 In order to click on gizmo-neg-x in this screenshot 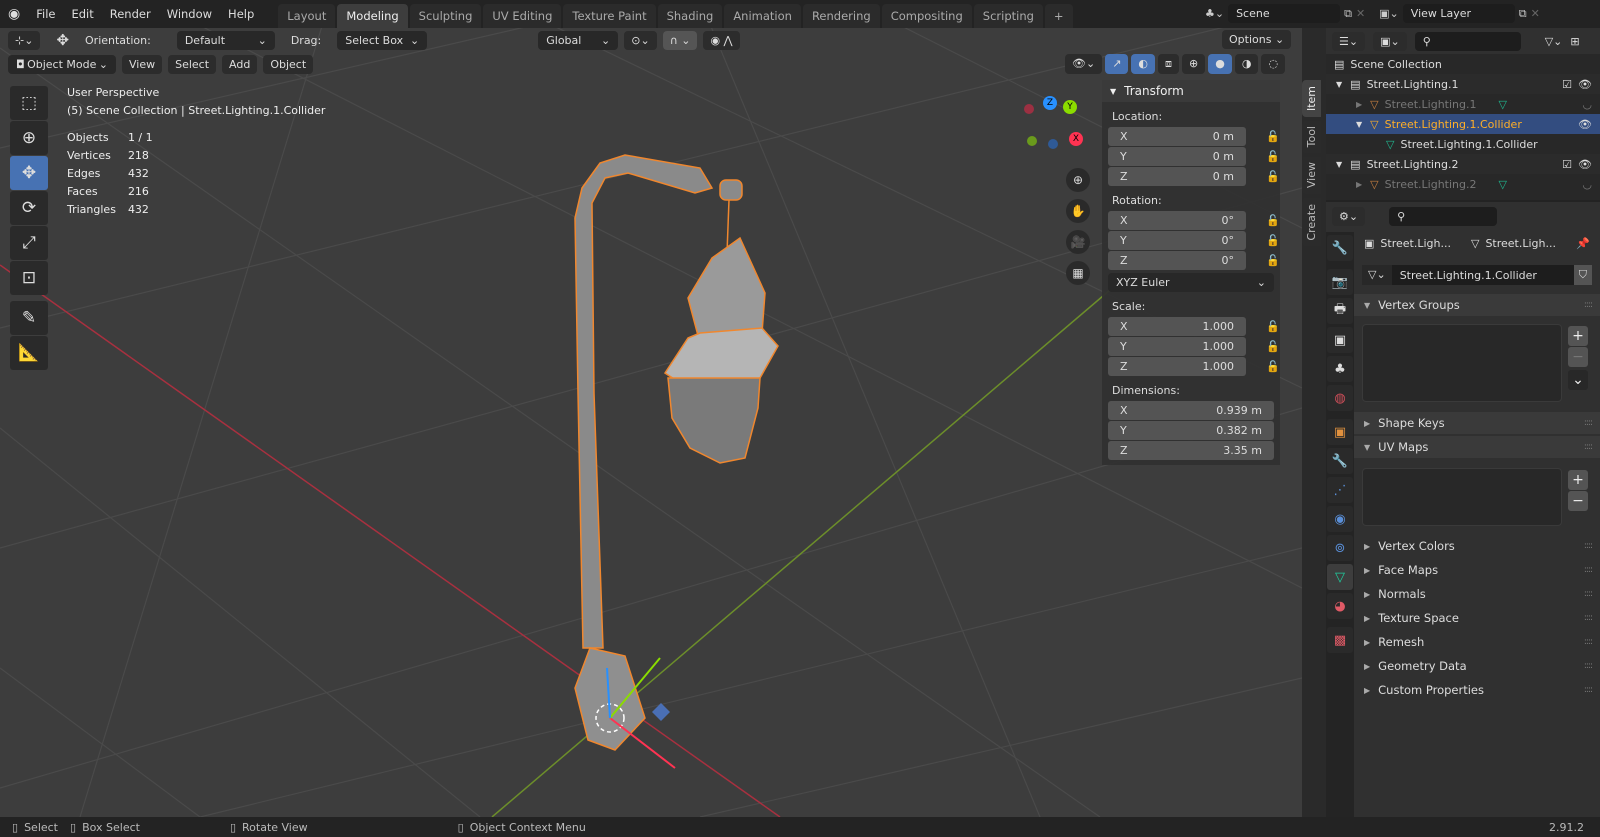, I will do `click(1029, 109)`.